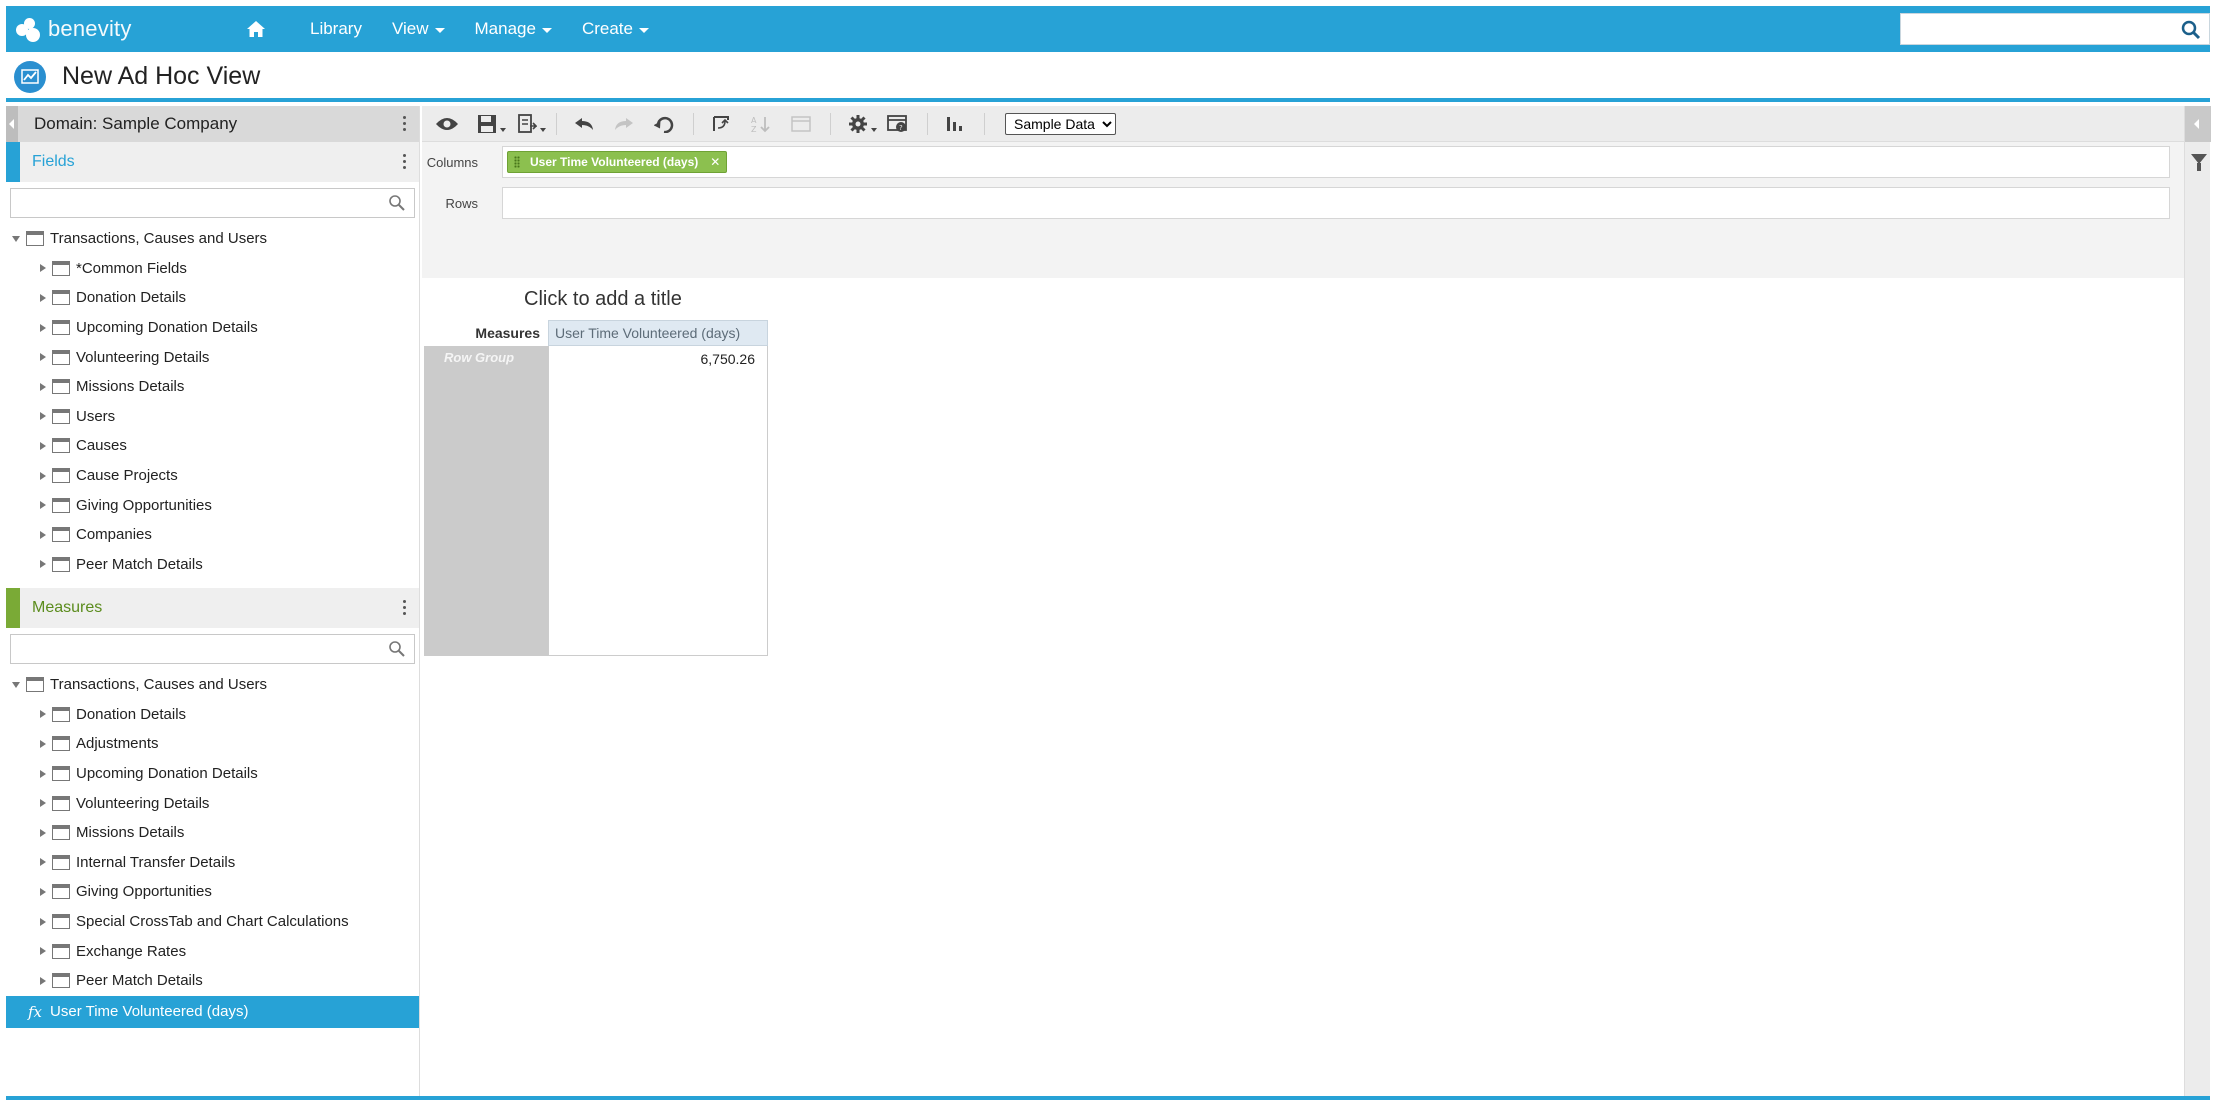  Describe the element at coordinates (955, 124) in the screenshot. I see `chart-icon` at that location.